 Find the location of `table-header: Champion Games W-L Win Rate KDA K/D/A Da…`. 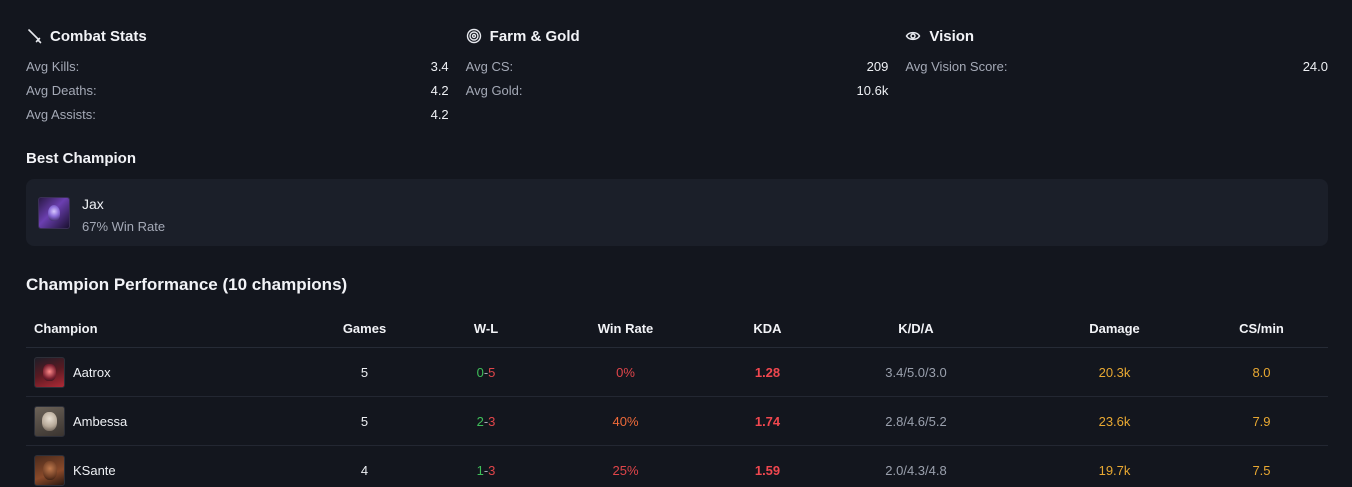

table-header: Champion Games W-L Win Rate KDA K/D/A Da… is located at coordinates (677, 329).